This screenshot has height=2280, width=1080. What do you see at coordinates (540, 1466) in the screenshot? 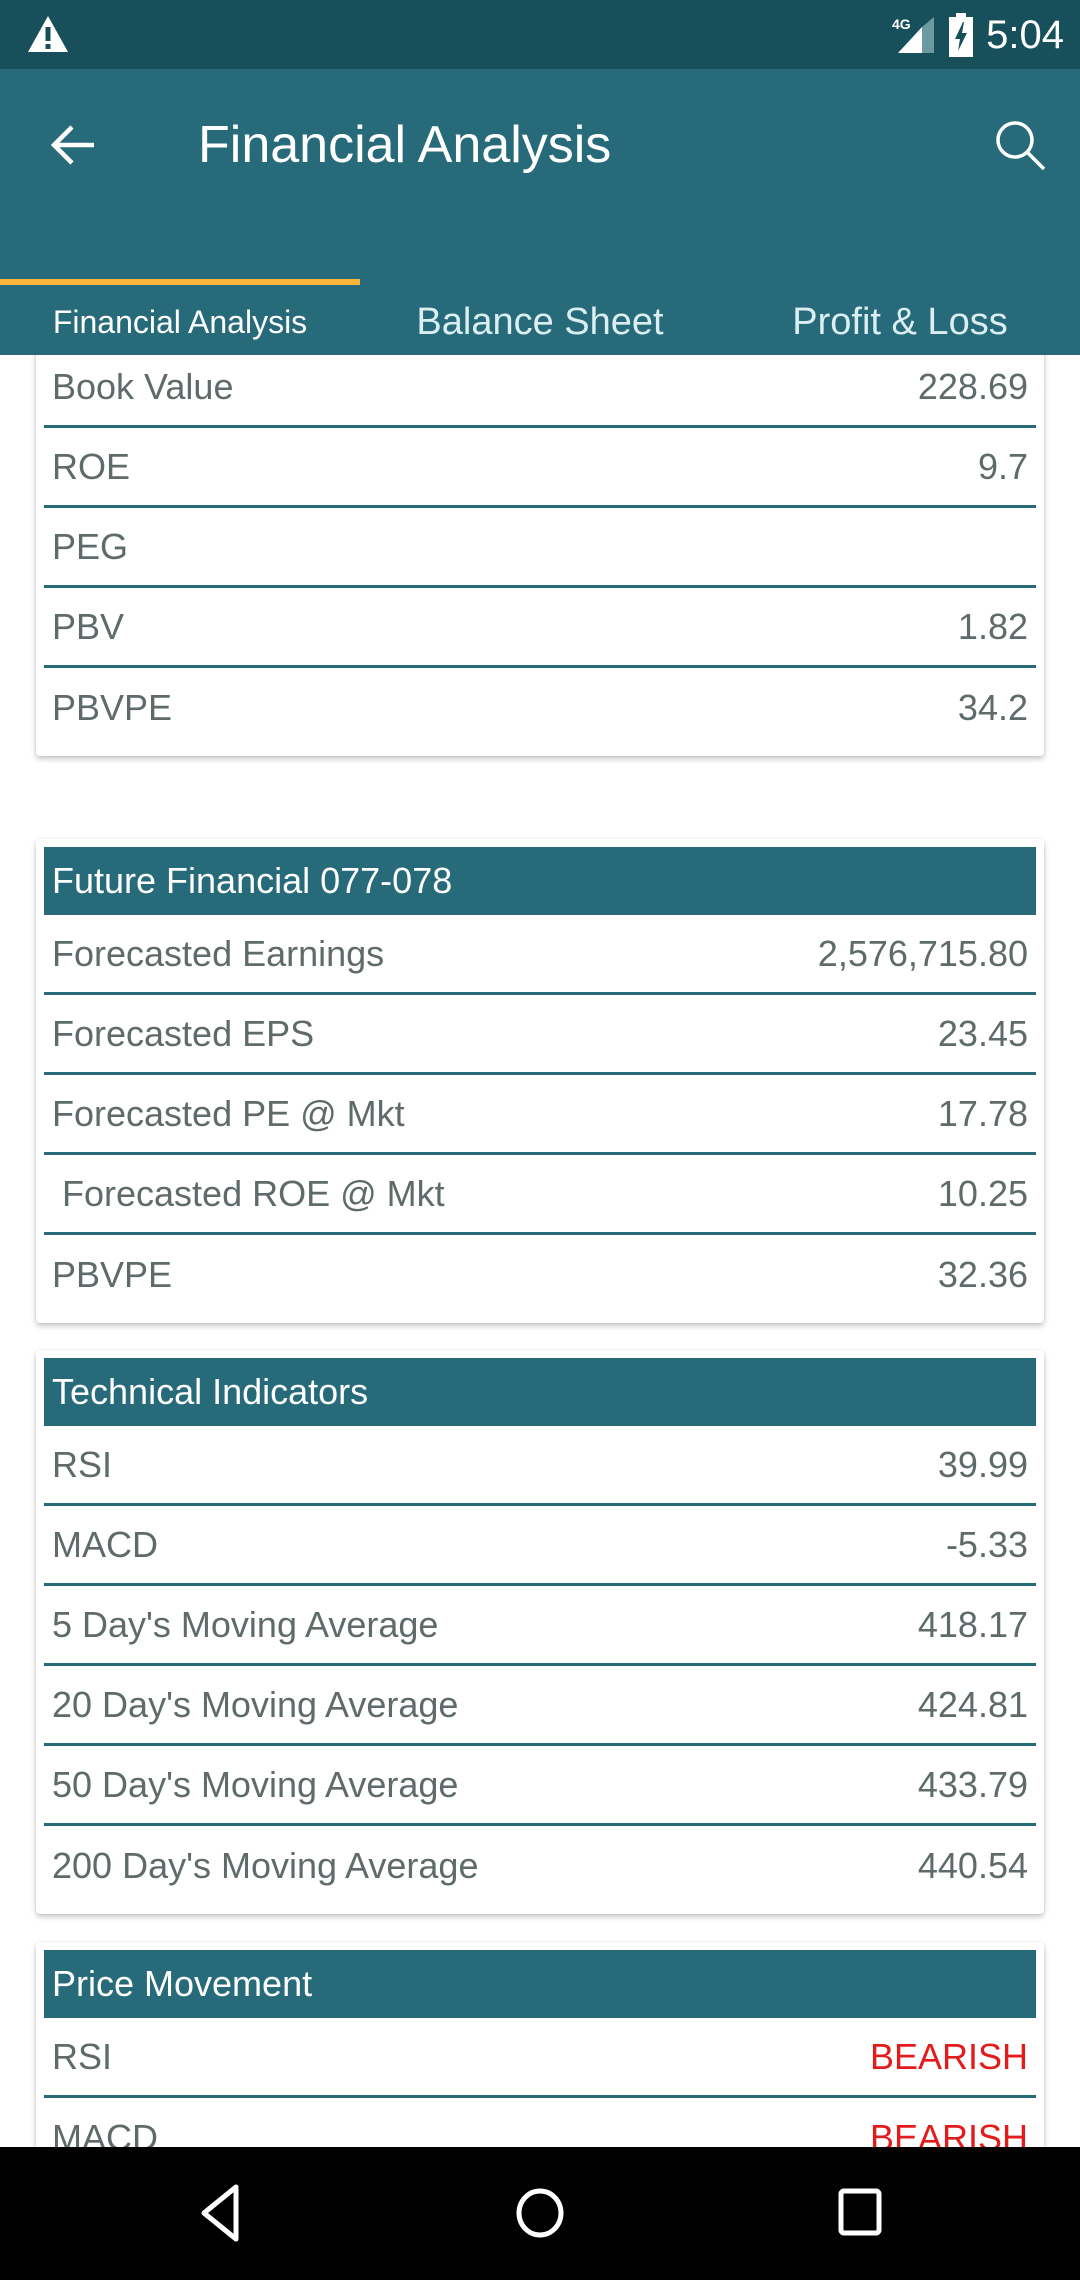
I see `table-row: RSI 39.99` at bounding box center [540, 1466].